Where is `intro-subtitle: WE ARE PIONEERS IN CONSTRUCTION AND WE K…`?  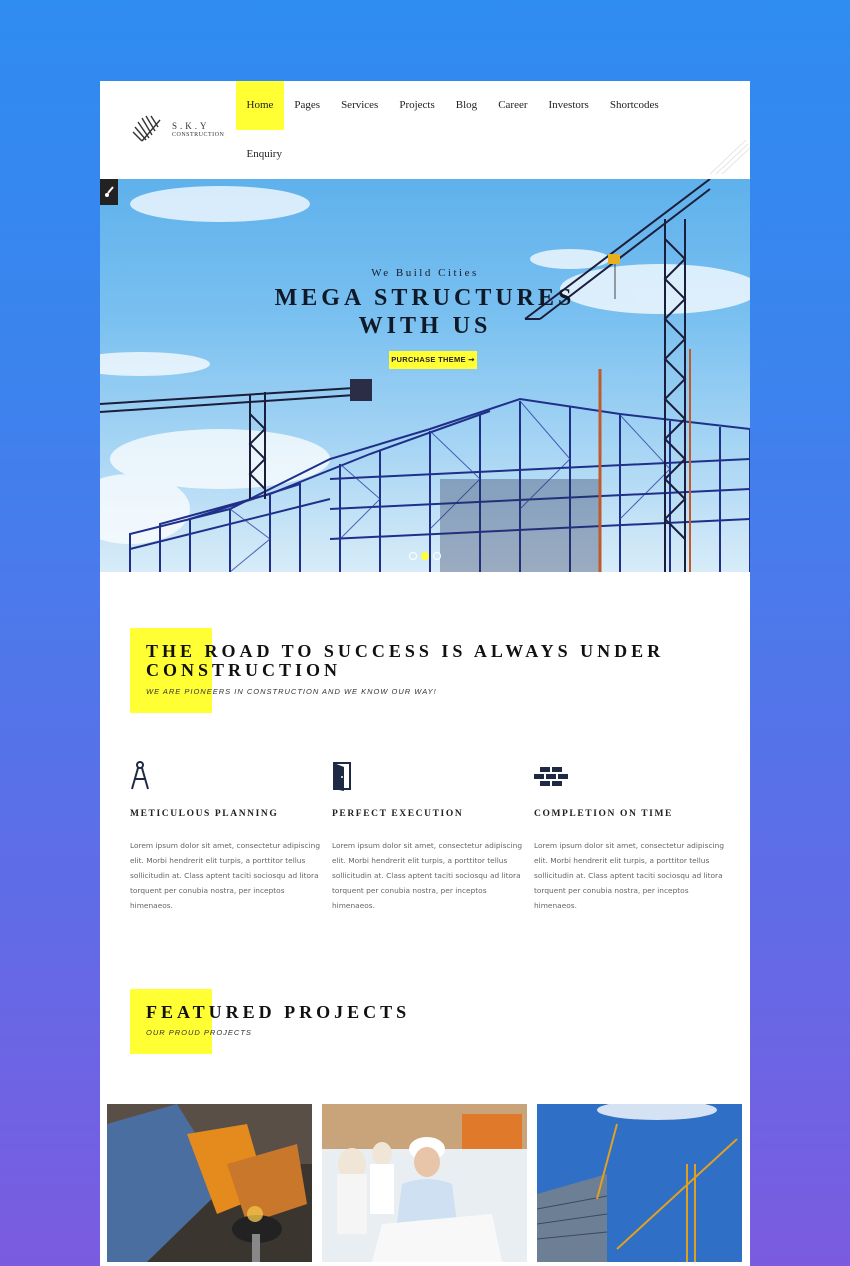
intro-subtitle: WE ARE PIONEERS IN CONSTRUCTION AND WE K… is located at coordinates (291, 691).